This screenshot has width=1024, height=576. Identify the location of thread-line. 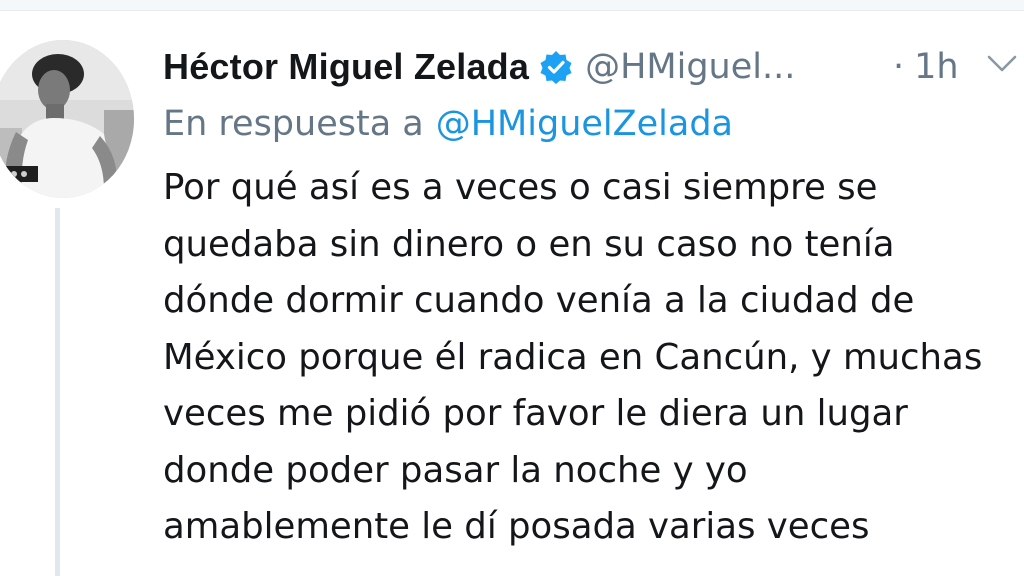
(57, 392).